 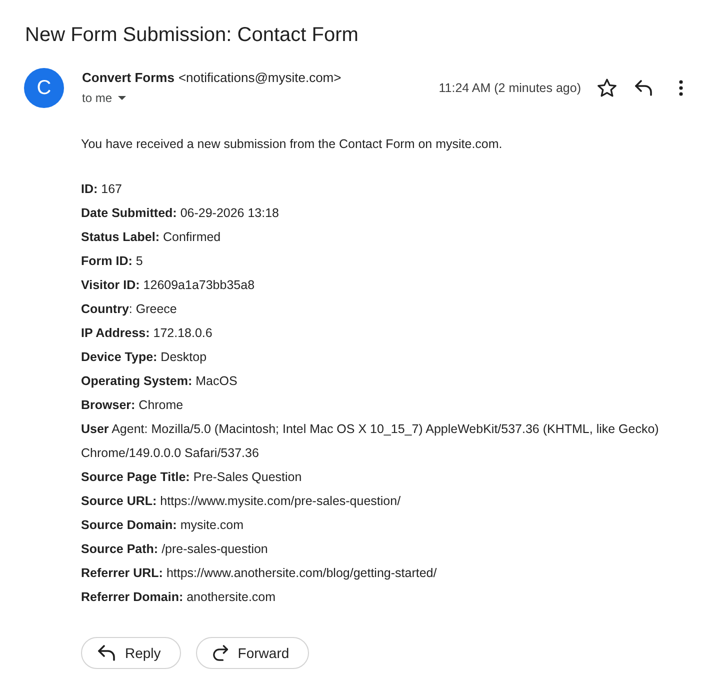 What do you see at coordinates (220, 653) in the screenshot?
I see `forward-icon` at bounding box center [220, 653].